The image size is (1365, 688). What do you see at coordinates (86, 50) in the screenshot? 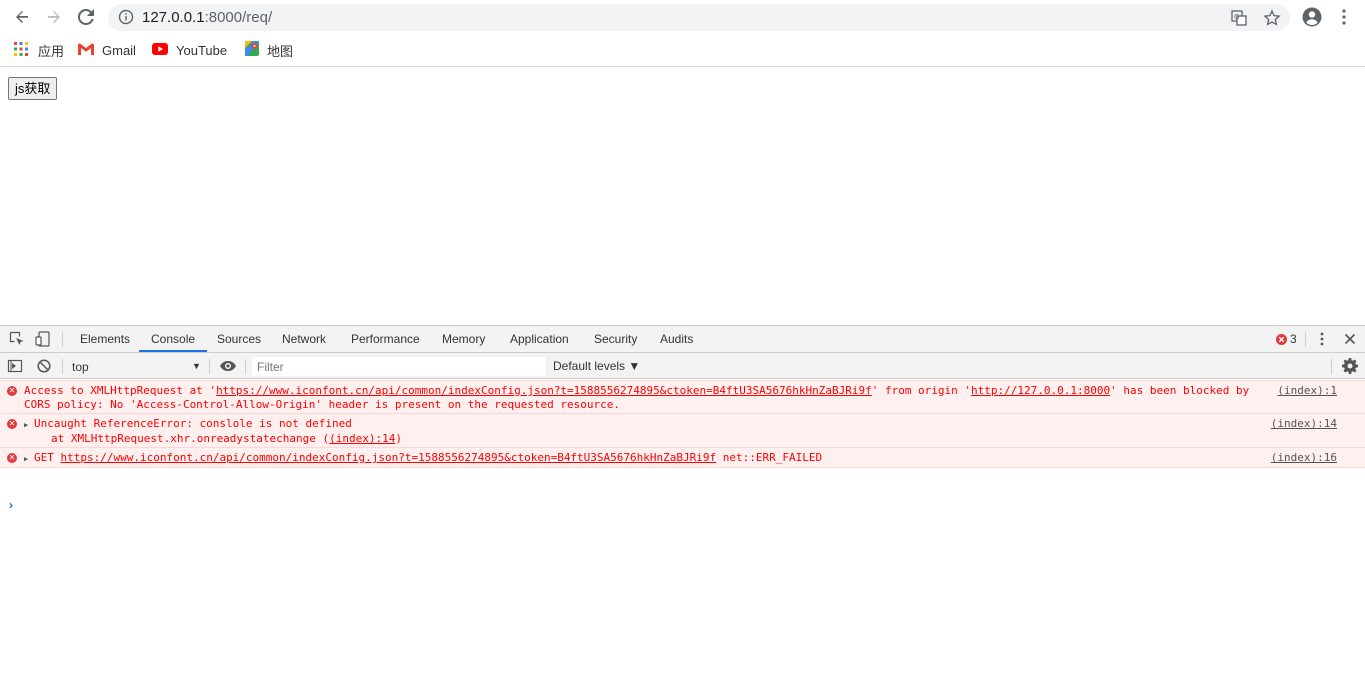
I see `gmail-icon` at bounding box center [86, 50].